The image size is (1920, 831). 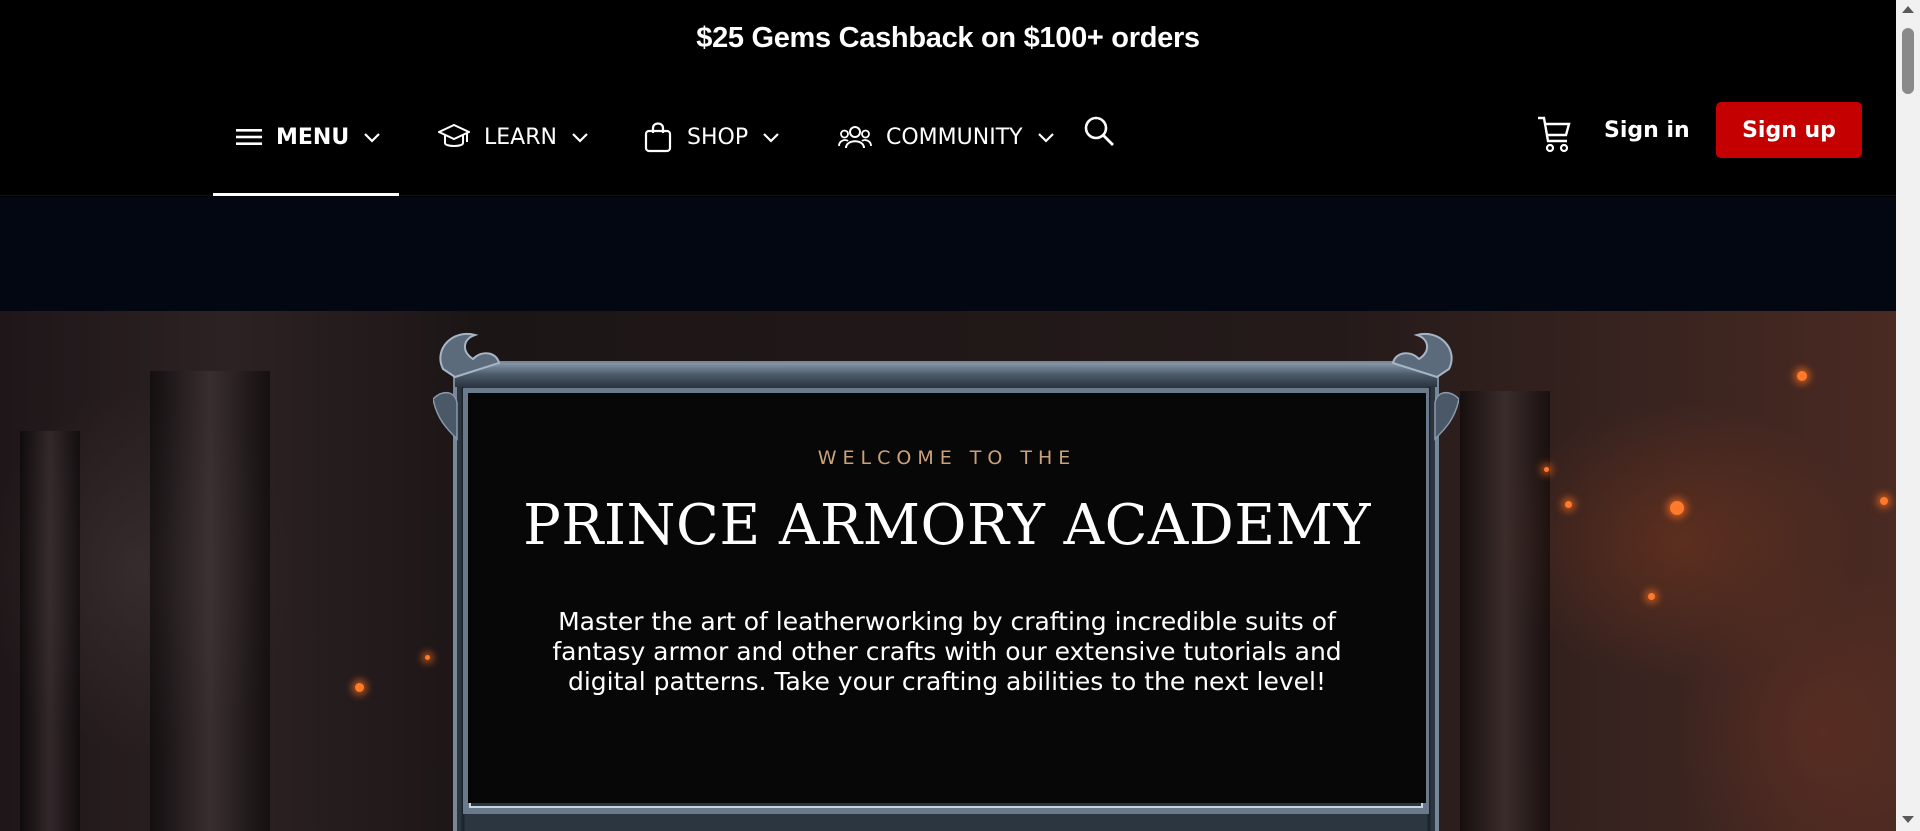 What do you see at coordinates (1789, 130) in the screenshot?
I see `sign-up-button: Sign up` at bounding box center [1789, 130].